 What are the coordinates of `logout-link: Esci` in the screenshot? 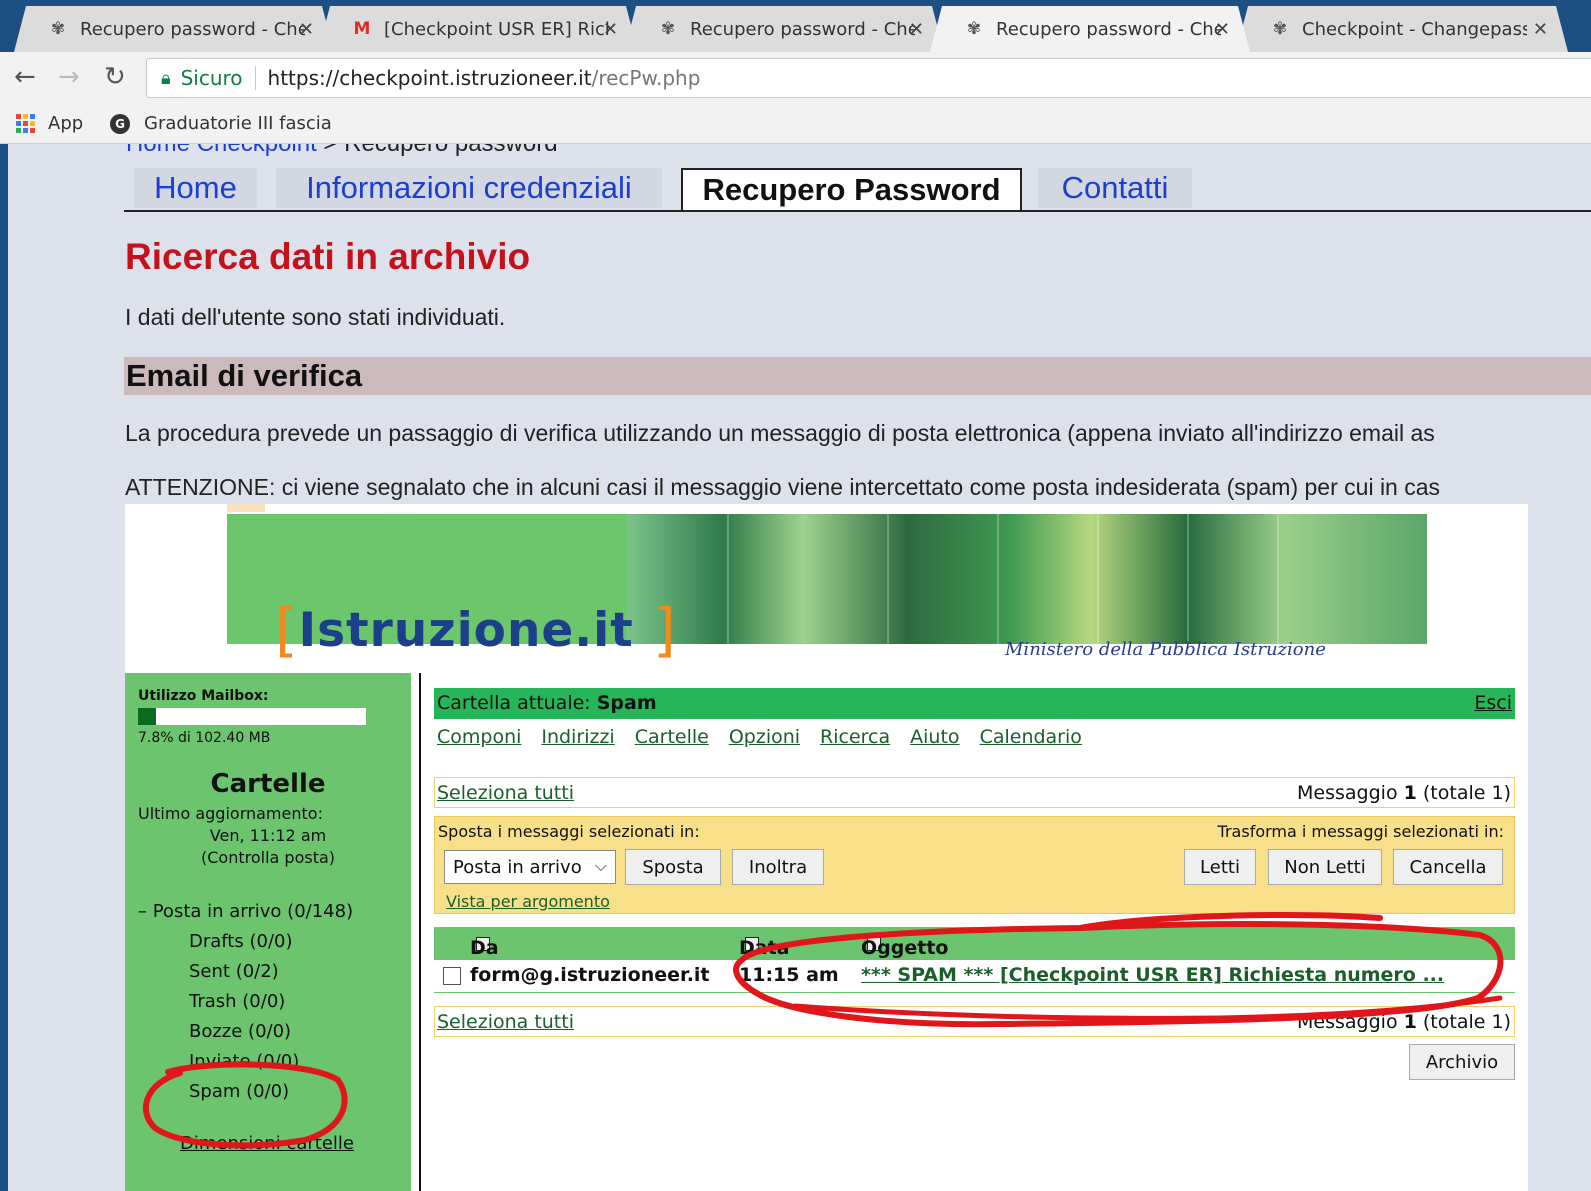 It's located at (1493, 703).